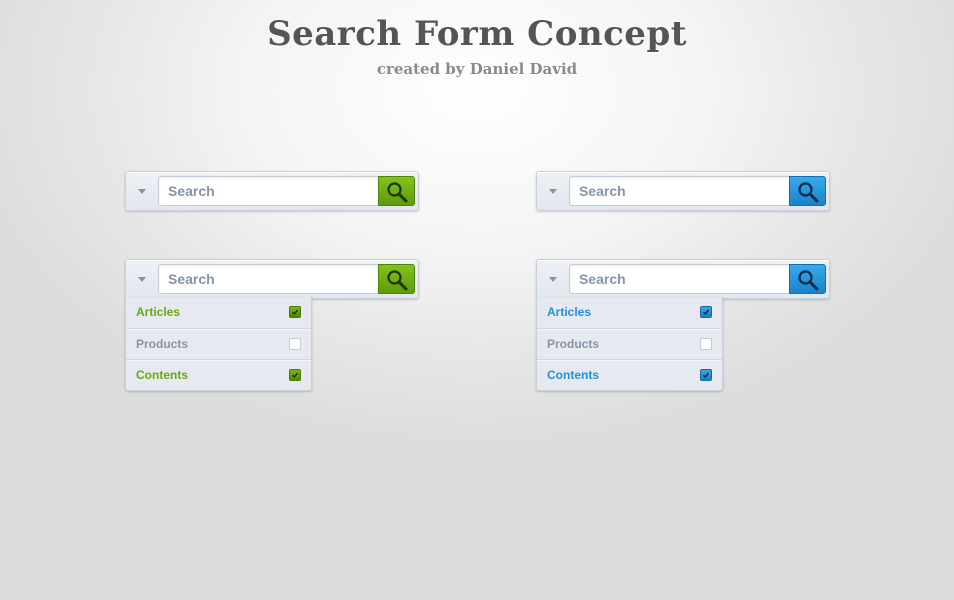 This screenshot has width=954, height=600. I want to click on page-subtitle: created by Daniel David, so click(477, 69).